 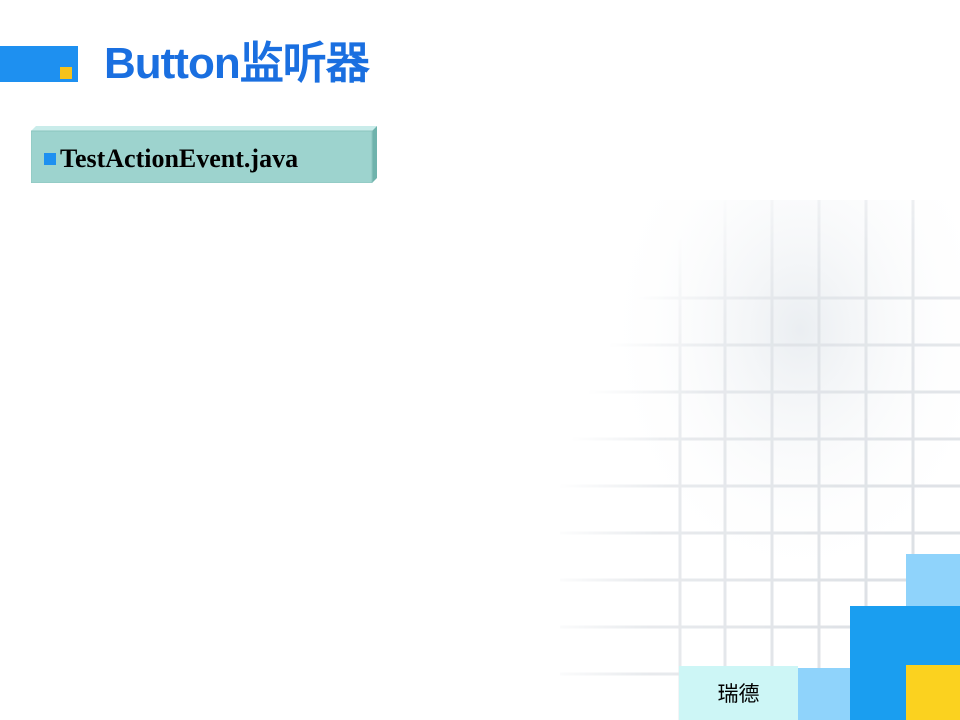 I want to click on decor-block-light-blue, so click(x=824, y=694).